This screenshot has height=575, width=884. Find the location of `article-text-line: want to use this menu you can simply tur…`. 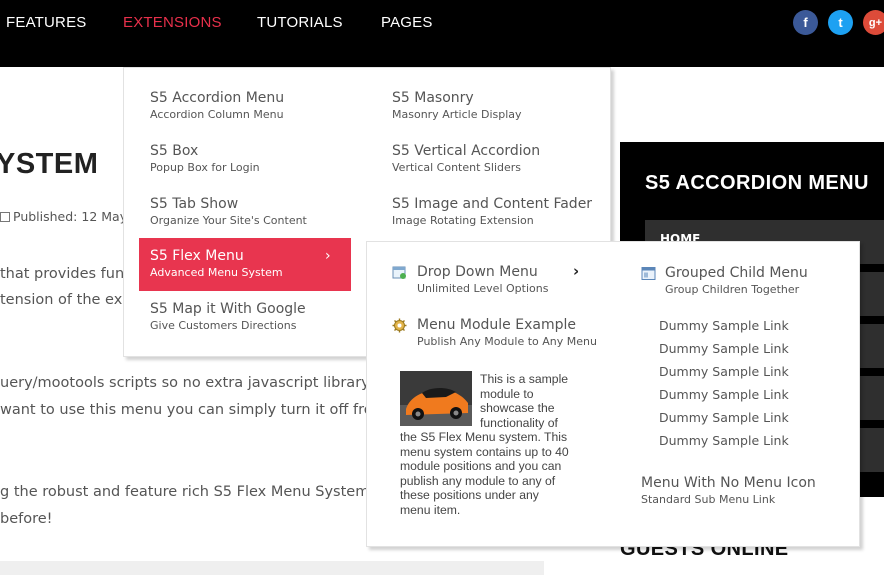

article-text-line: want to use this menu you can simply tur… is located at coordinates (193, 410).